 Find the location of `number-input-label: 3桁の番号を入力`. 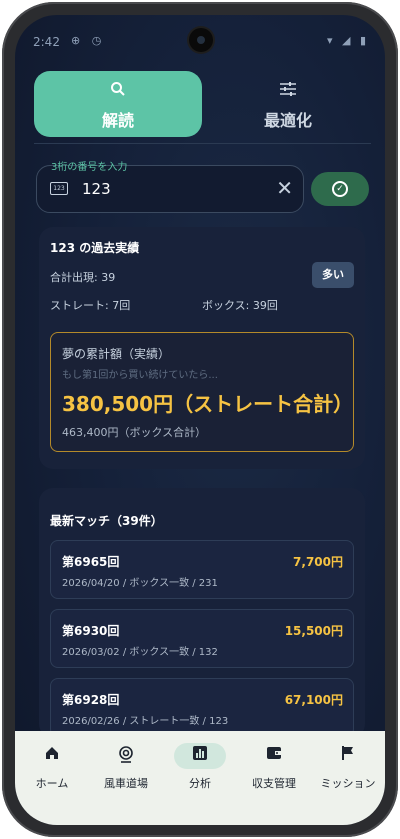

number-input-label: 3桁の番号を入力 is located at coordinates (89, 167).